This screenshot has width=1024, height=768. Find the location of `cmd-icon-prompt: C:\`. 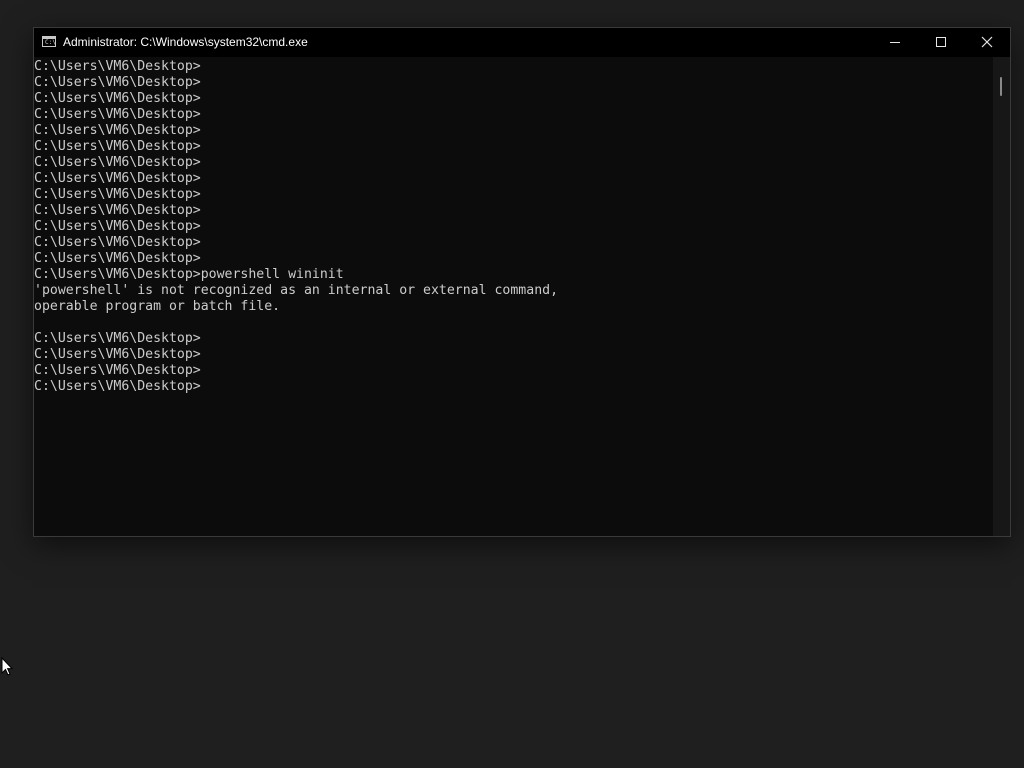

cmd-icon-prompt: C:\ is located at coordinates (50, 42).